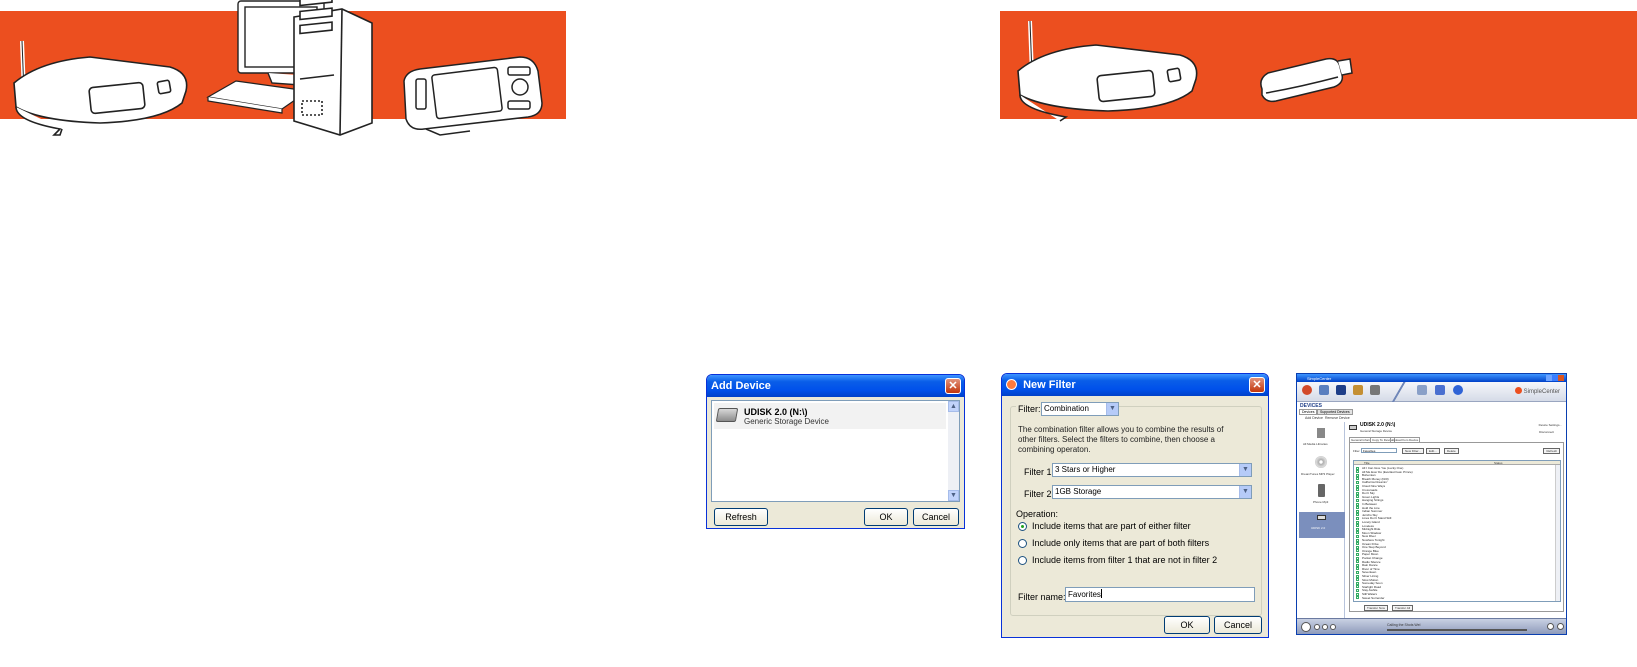 This screenshot has width=1637, height=667. I want to click on product-banner-right, so click(1318, 66).